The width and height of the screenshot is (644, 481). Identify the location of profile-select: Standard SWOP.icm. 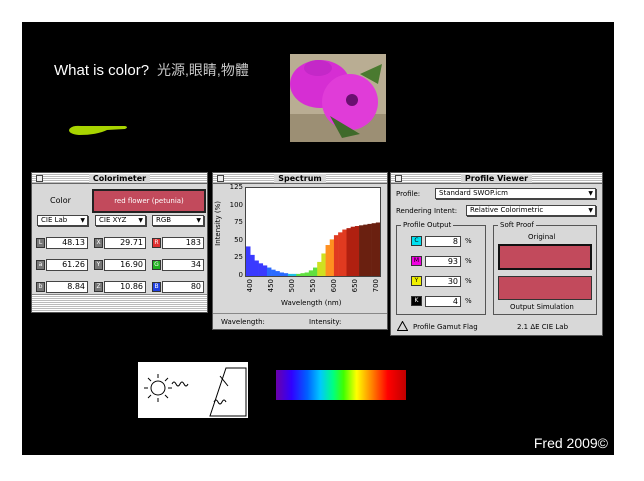
(515, 193).